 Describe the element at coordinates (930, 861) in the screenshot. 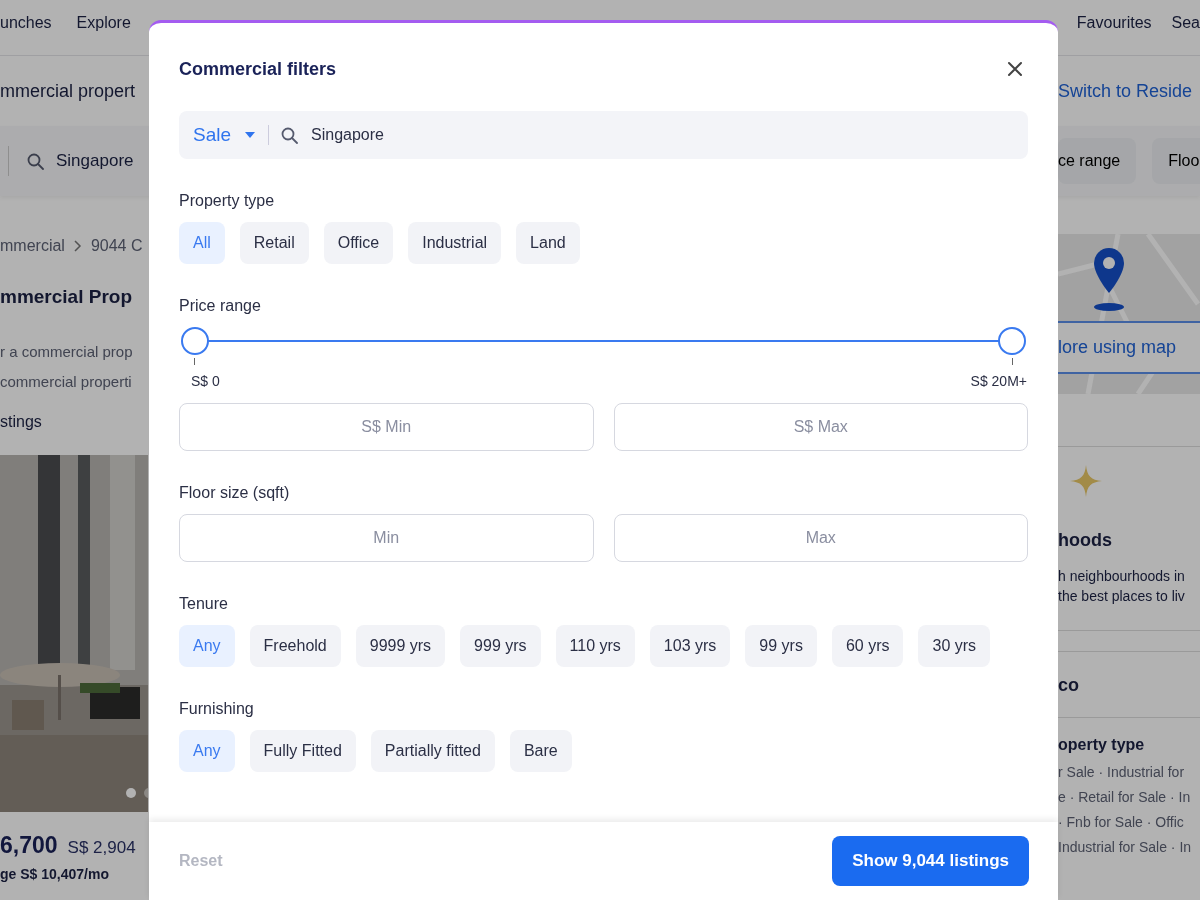

I see `show-listings-button: Show 9,044 listings` at that location.